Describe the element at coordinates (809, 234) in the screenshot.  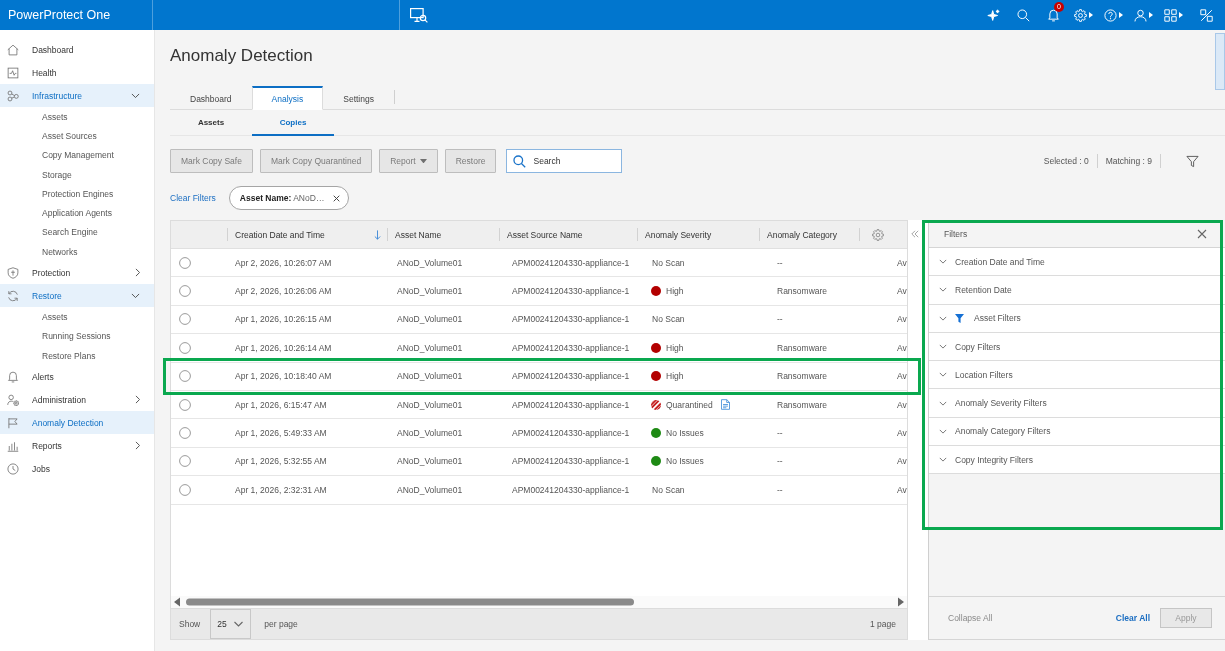
I see `column-header: Anomaly Category` at that location.